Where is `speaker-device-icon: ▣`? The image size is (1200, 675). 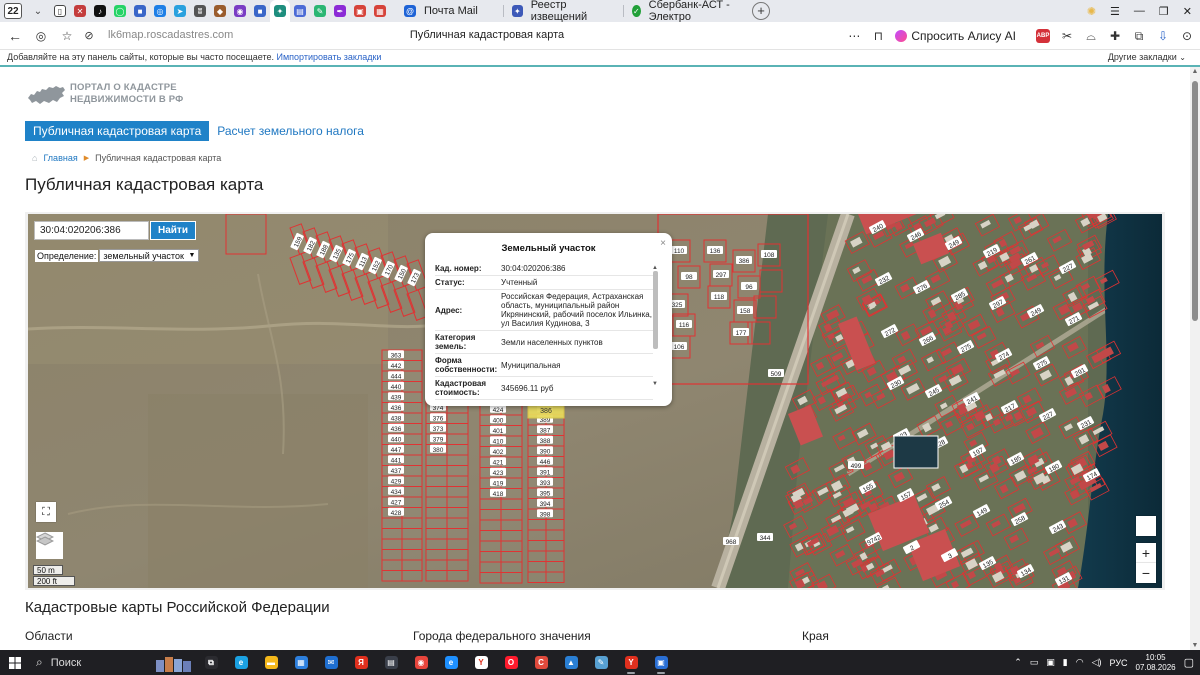 speaker-device-icon: ▣ is located at coordinates (1050, 662).